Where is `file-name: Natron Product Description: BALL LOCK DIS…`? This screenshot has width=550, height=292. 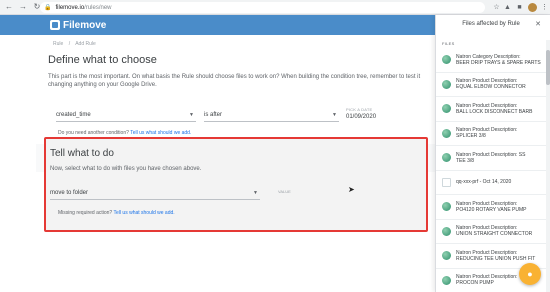 file-name: Natron Product Description: BALL LOCK DIS… is located at coordinates (498, 109).